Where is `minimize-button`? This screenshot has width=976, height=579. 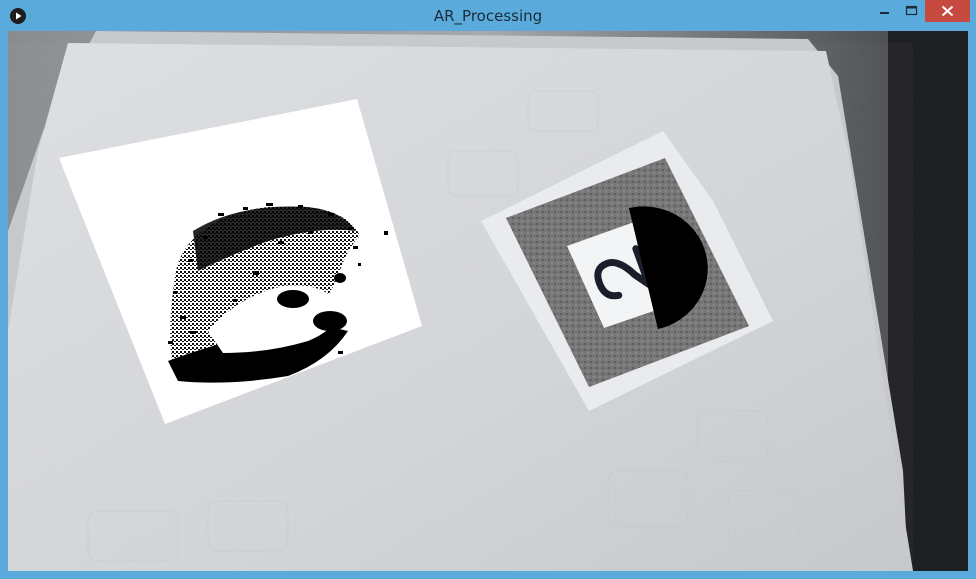
minimize-button is located at coordinates (884, 11).